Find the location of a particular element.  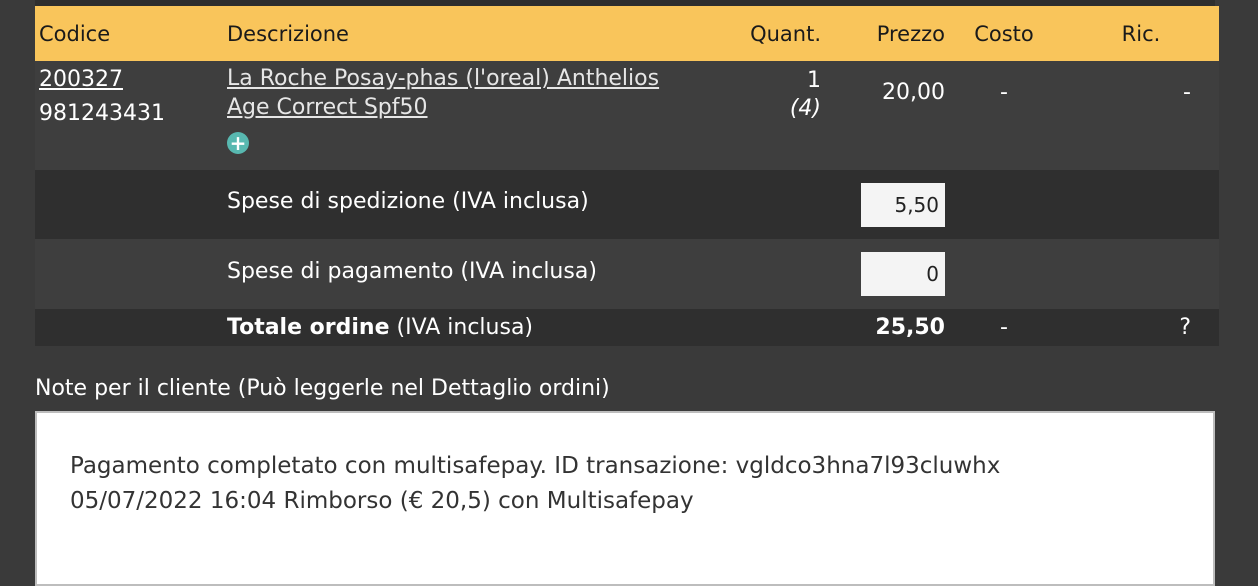

product-price: 20,00 is located at coordinates (913, 92).